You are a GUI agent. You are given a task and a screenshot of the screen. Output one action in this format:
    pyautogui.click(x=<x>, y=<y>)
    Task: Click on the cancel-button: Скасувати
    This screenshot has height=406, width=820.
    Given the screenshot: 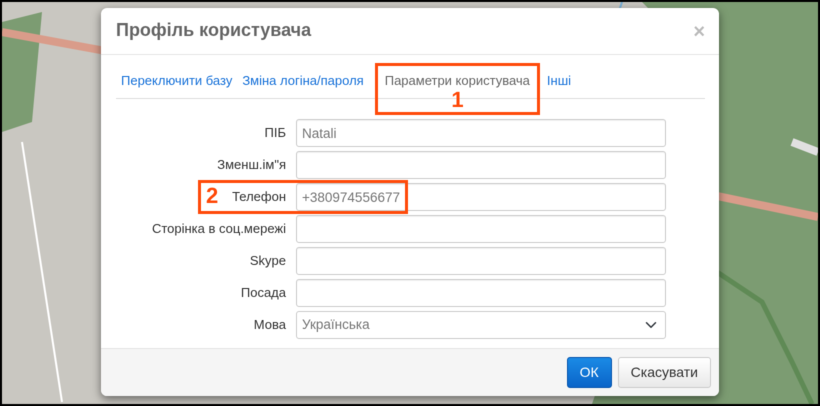 What is the action you would take?
    pyautogui.click(x=664, y=372)
    